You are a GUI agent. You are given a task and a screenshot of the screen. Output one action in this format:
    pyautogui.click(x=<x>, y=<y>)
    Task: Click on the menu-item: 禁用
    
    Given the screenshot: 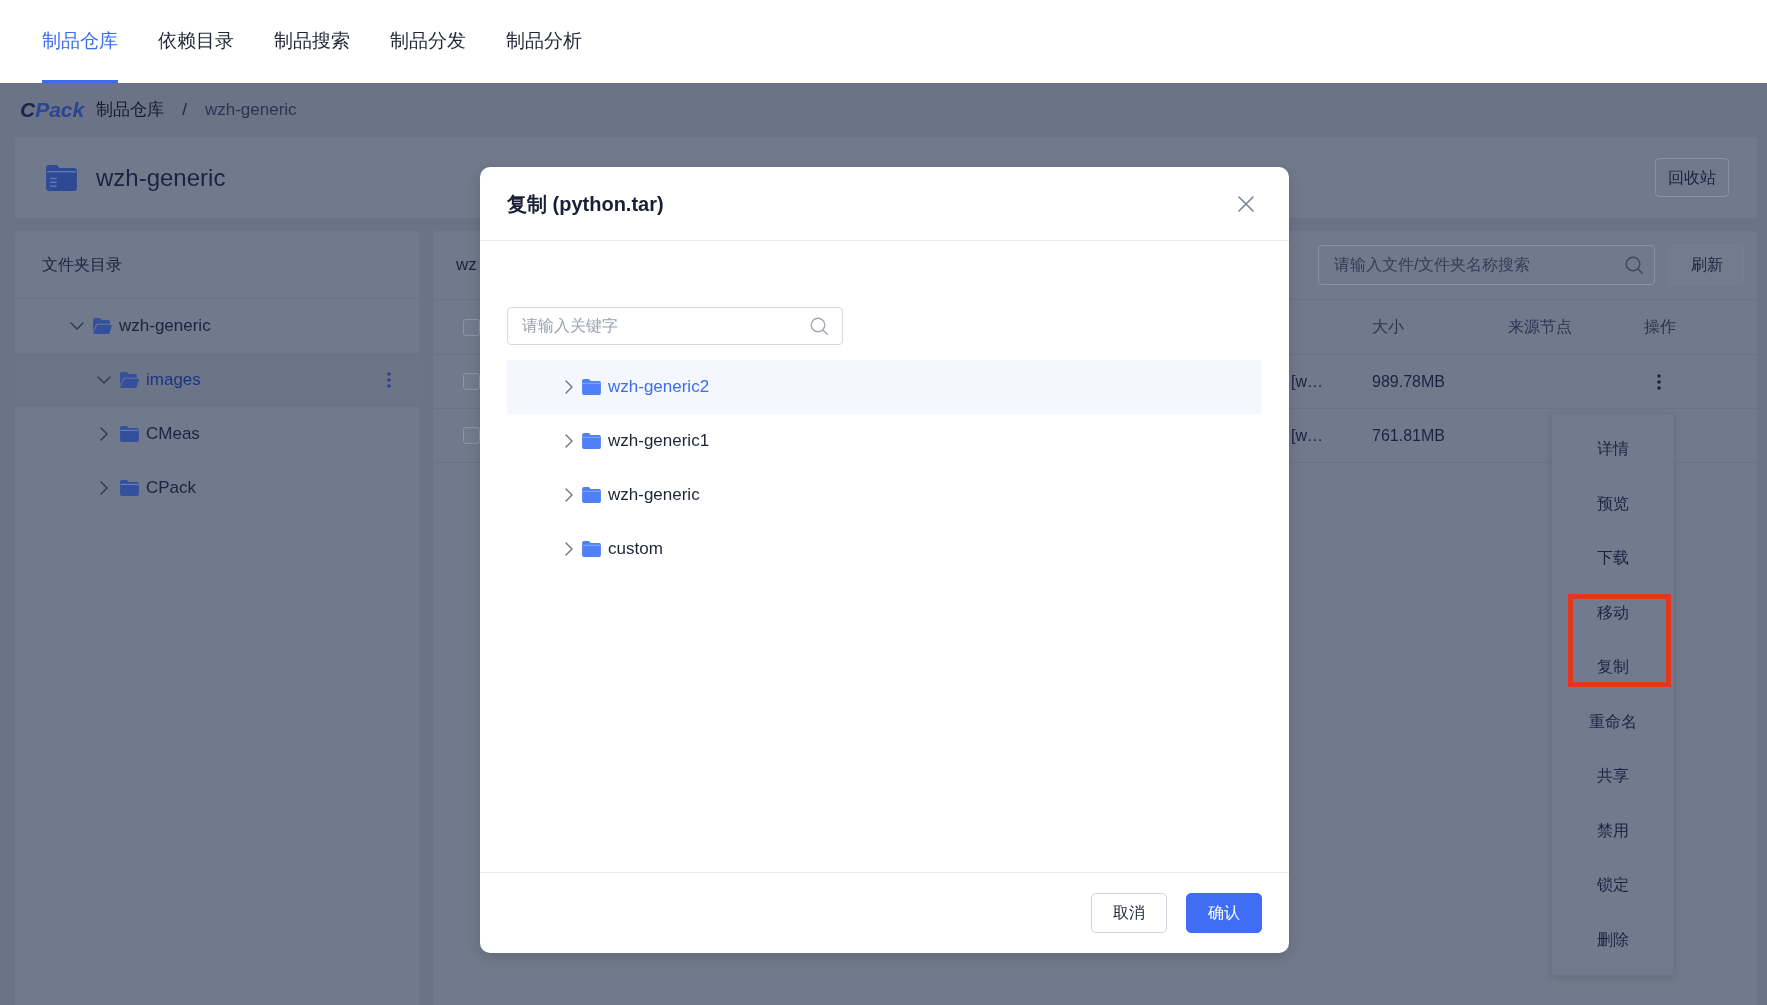 What is the action you would take?
    pyautogui.click(x=1612, y=830)
    